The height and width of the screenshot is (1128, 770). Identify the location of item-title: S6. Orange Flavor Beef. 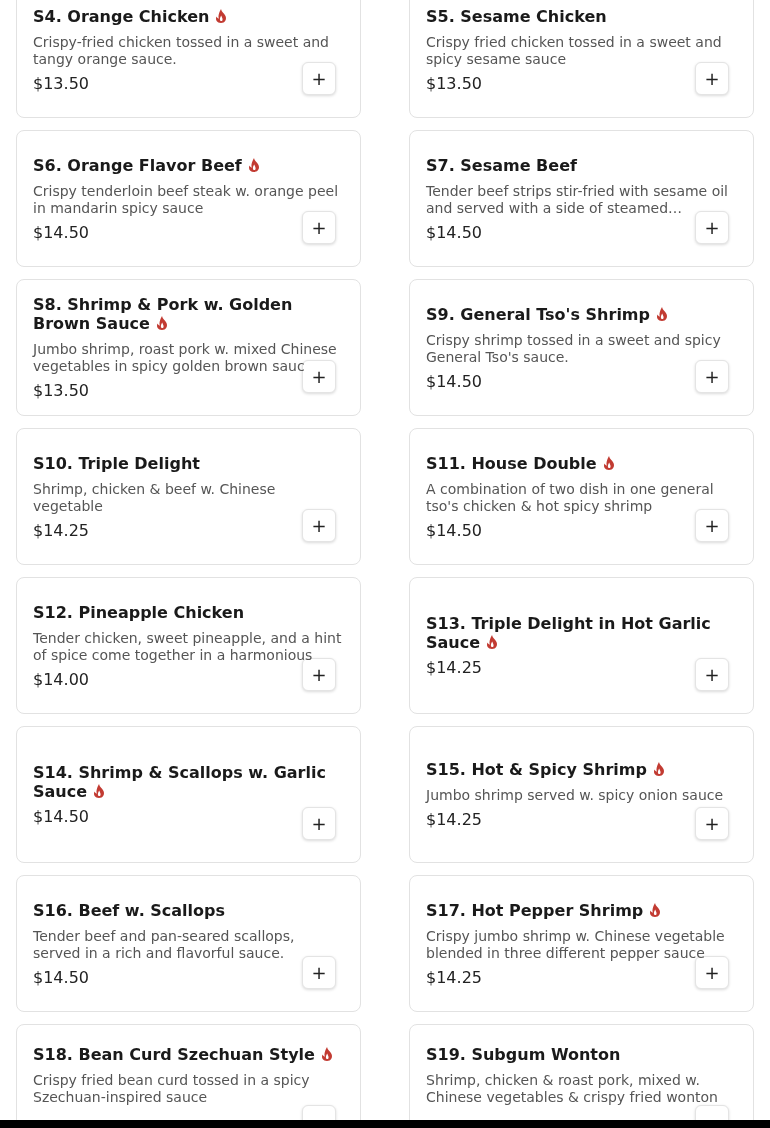
(188, 165).